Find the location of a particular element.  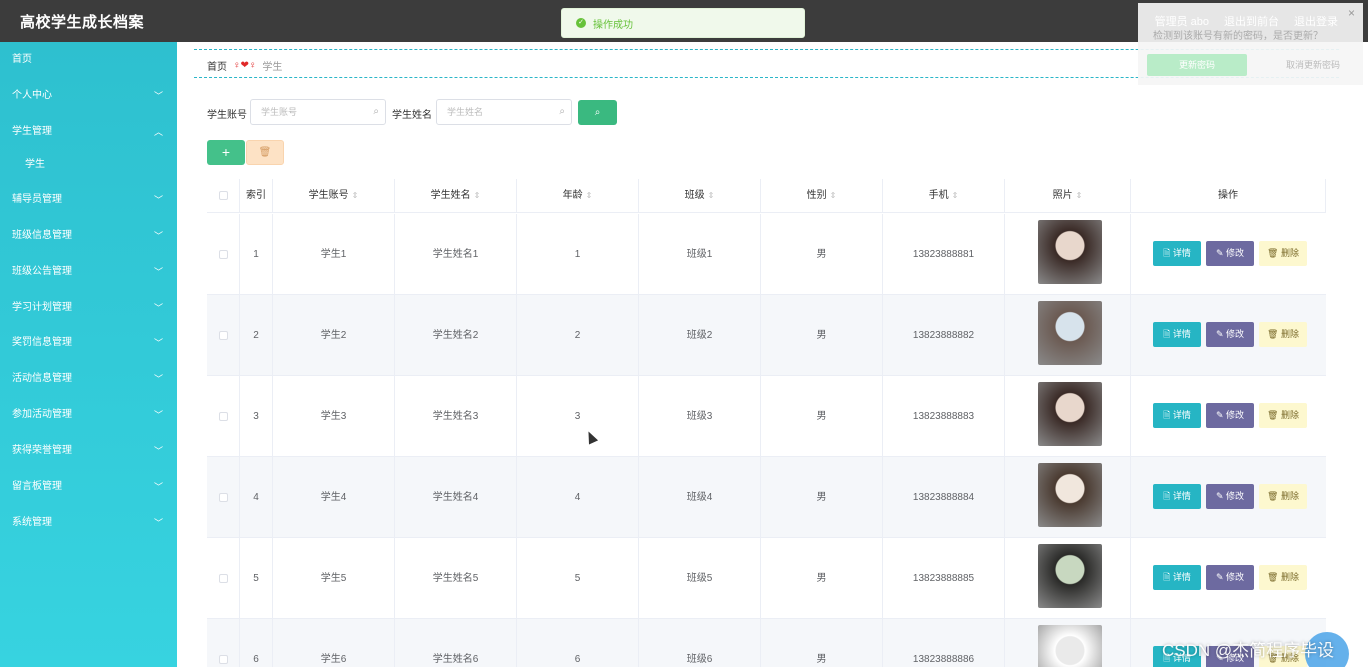

batch-delete-button: 🗑 is located at coordinates (265, 152).